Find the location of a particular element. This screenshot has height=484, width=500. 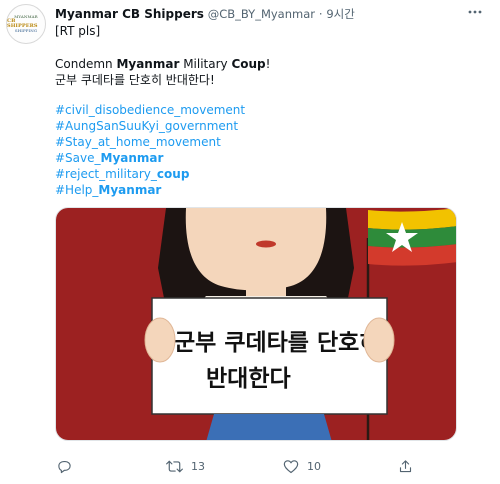

tweet-text-english: Condemn Myanmar Military Coup! is located at coordinates (265, 64).